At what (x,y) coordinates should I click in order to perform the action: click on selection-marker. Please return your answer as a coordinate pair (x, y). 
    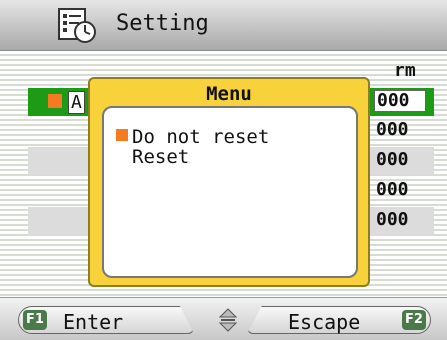
    Looking at the image, I should click on (55, 101).